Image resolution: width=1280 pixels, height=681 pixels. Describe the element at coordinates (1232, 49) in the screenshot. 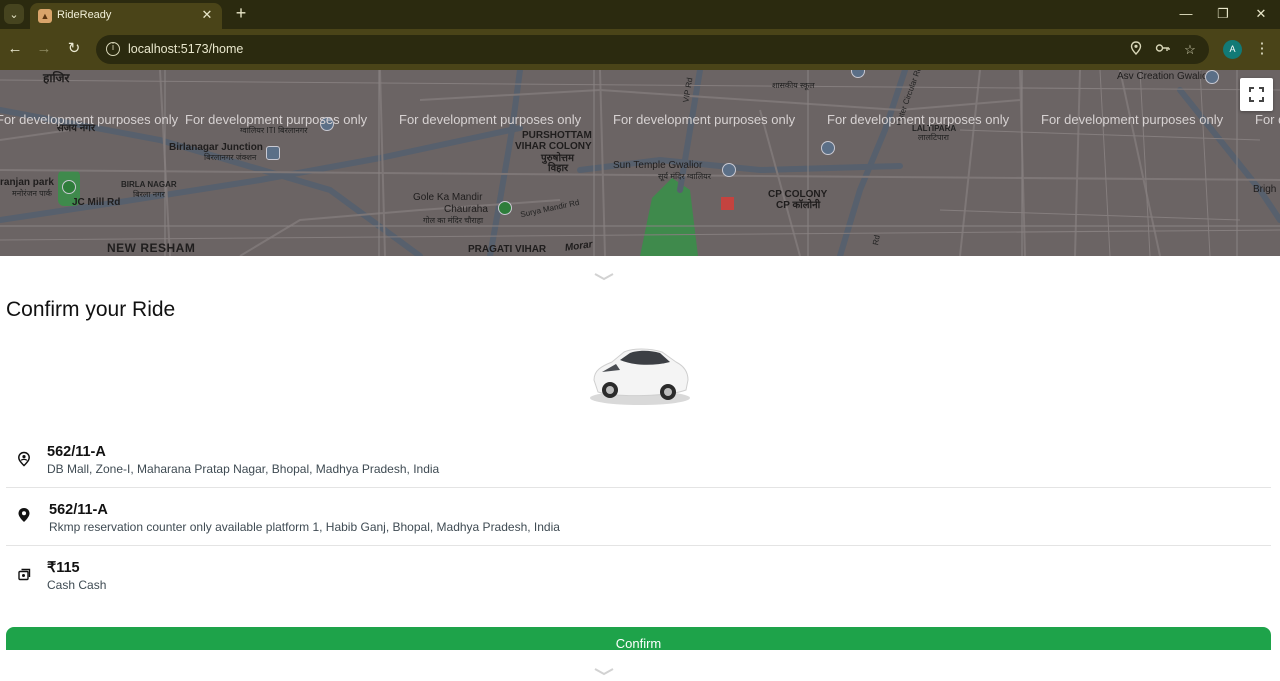

I see `profile-avatar: A` at that location.